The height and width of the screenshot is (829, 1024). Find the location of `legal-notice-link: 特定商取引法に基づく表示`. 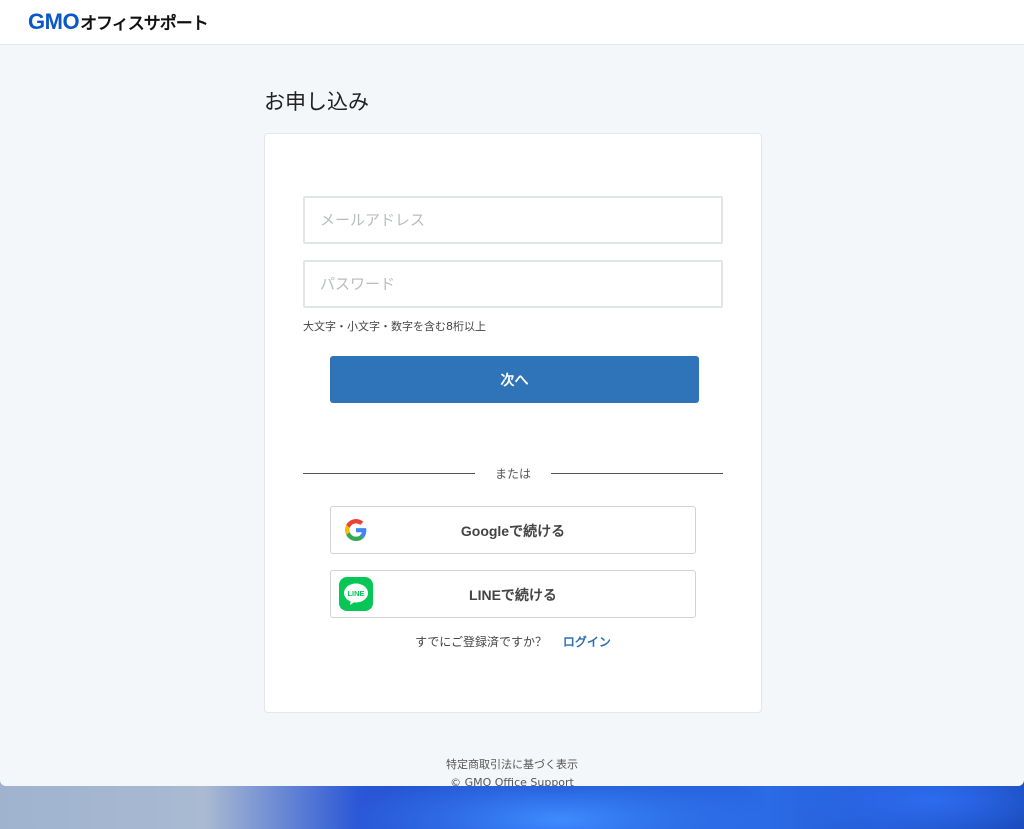

legal-notice-link: 特定商取引法に基づく表示 is located at coordinates (512, 764).